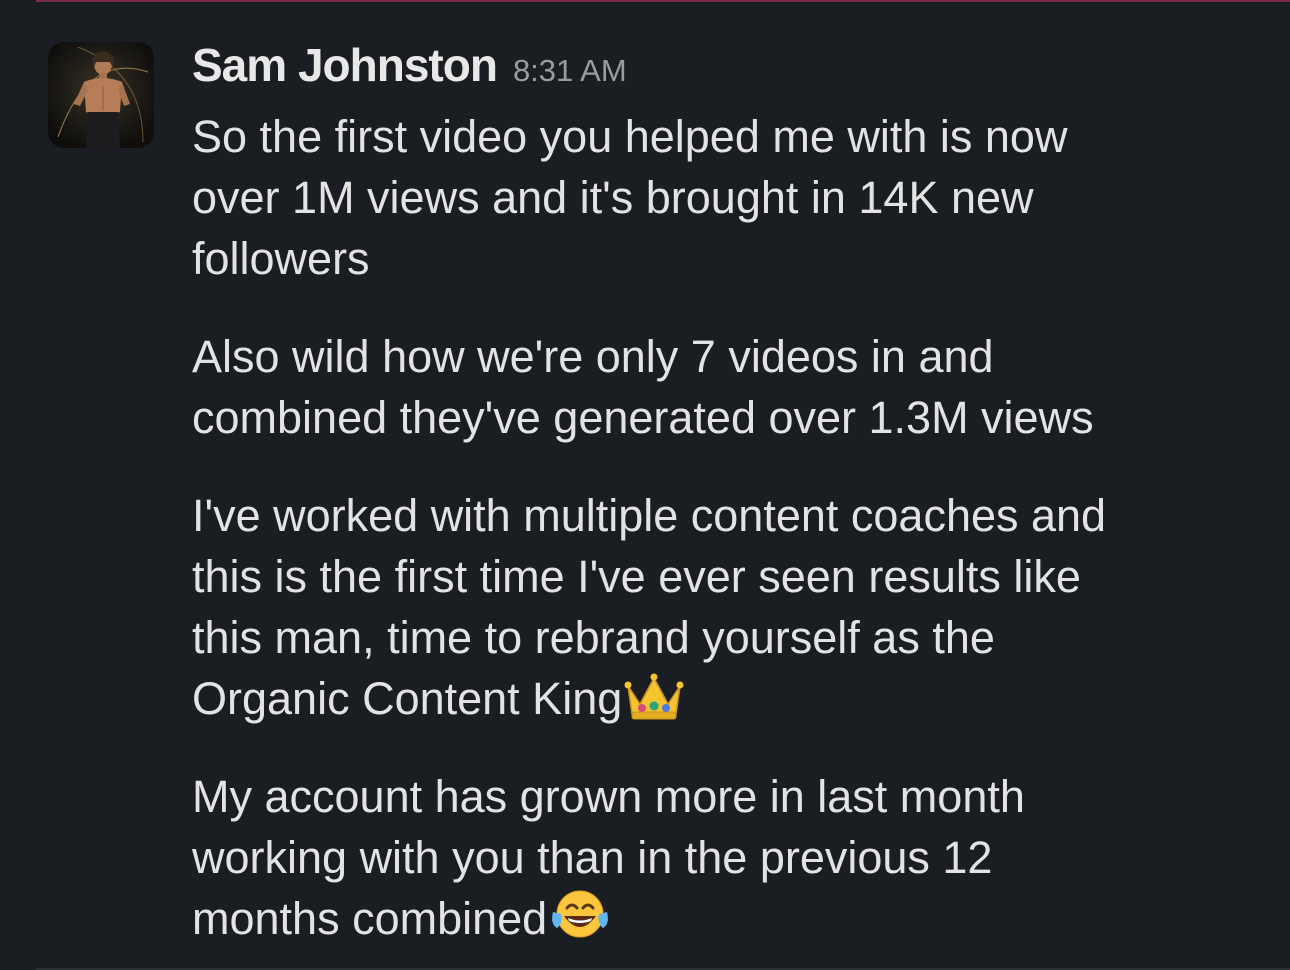  What do you see at coordinates (592, 857) in the screenshot?
I see `message-line: working with you than in the previous 12` at bounding box center [592, 857].